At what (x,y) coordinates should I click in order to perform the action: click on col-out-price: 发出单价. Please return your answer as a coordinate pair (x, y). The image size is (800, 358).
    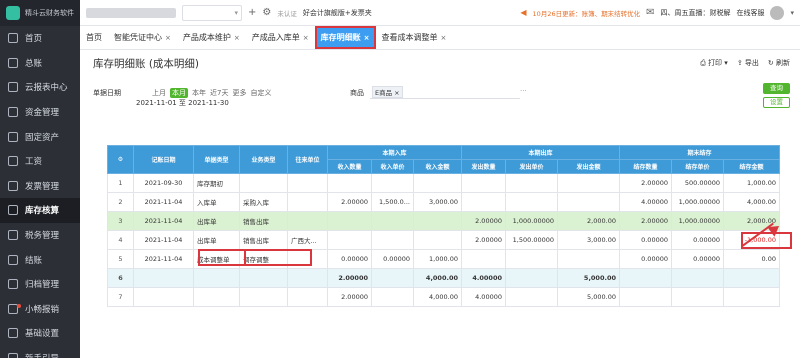
    Looking at the image, I should click on (531, 166).